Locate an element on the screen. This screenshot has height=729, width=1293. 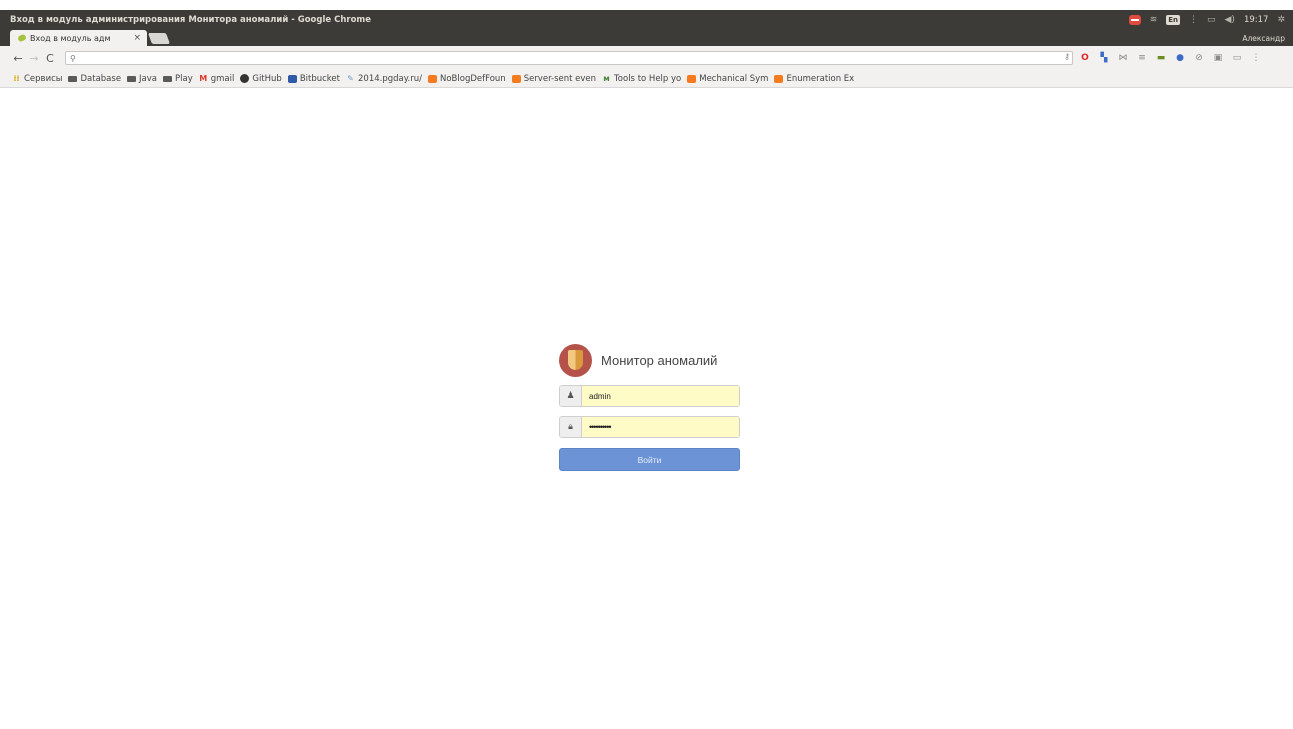
bookmark-github: GitHub is located at coordinates (261, 79).